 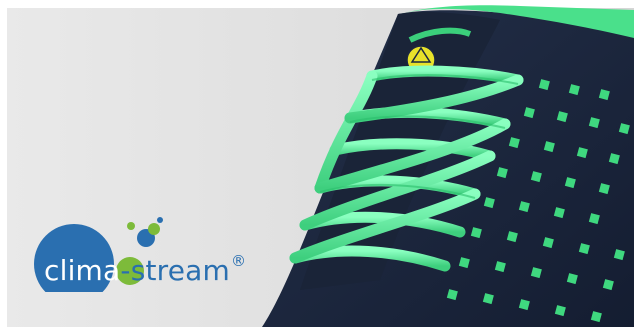 What do you see at coordinates (239, 261) in the screenshot?
I see `registered-trademark-symbol: ®` at bounding box center [239, 261].